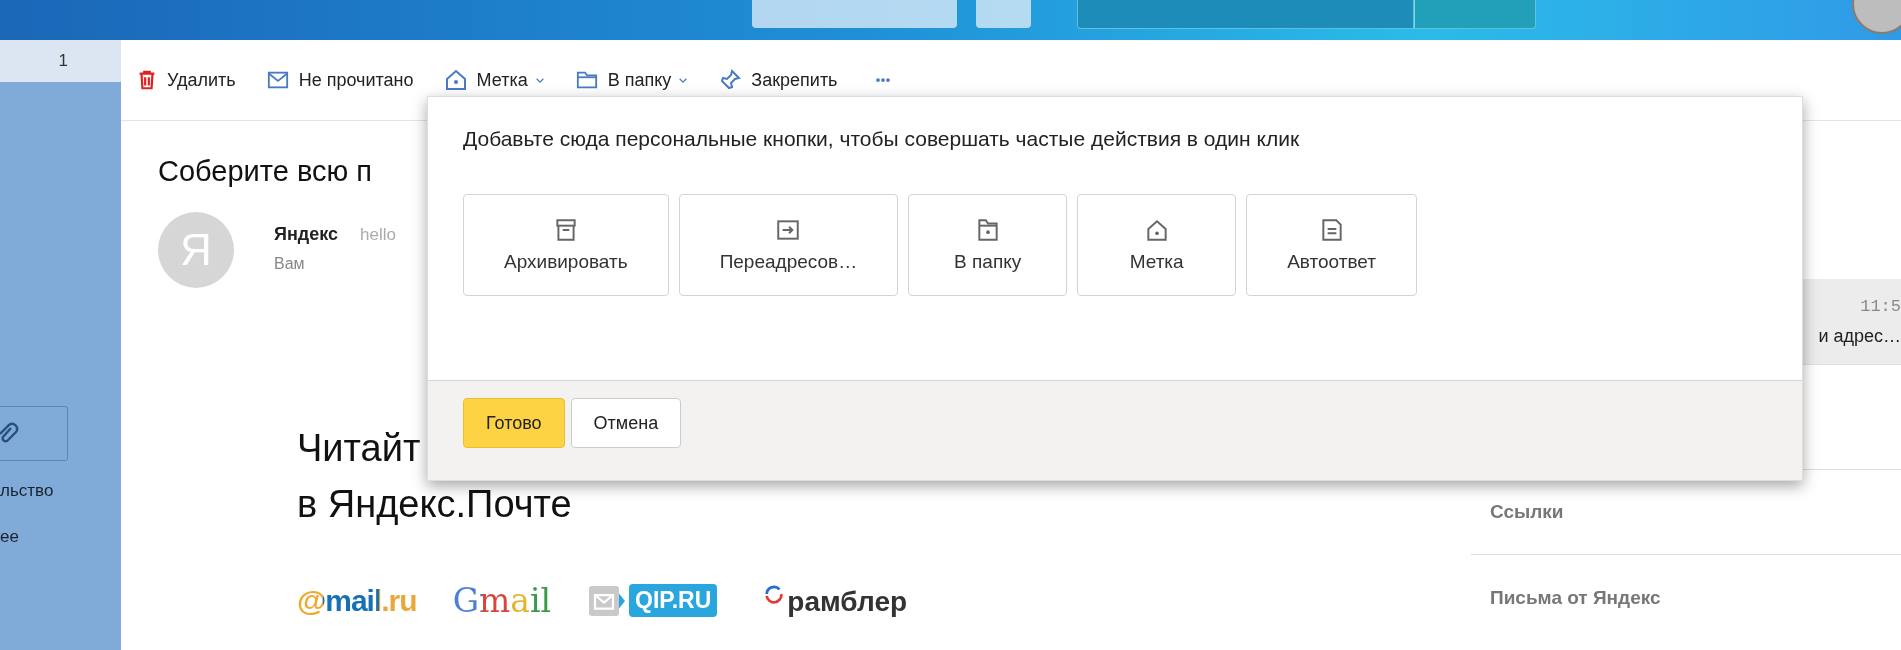  What do you see at coordinates (1331, 245) in the screenshot?
I see `action-option: Автоответ` at bounding box center [1331, 245].